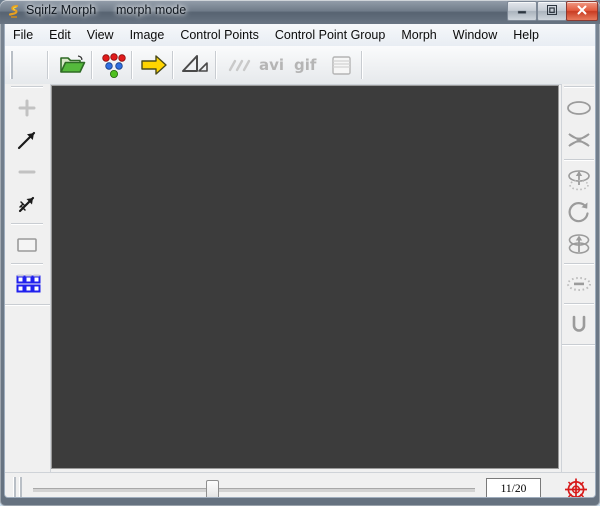  Describe the element at coordinates (113, 65) in the screenshot. I see `control-points-icon` at that location.